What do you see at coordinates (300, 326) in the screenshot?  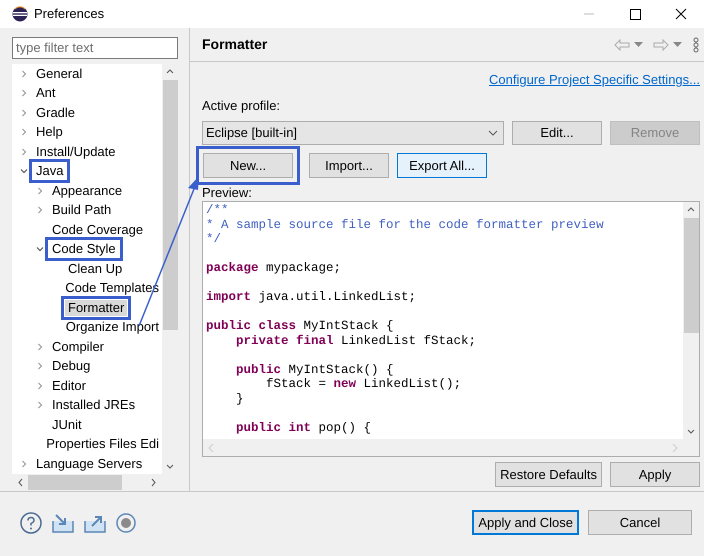 I see `code-line: public class MyIntStack {` at bounding box center [300, 326].